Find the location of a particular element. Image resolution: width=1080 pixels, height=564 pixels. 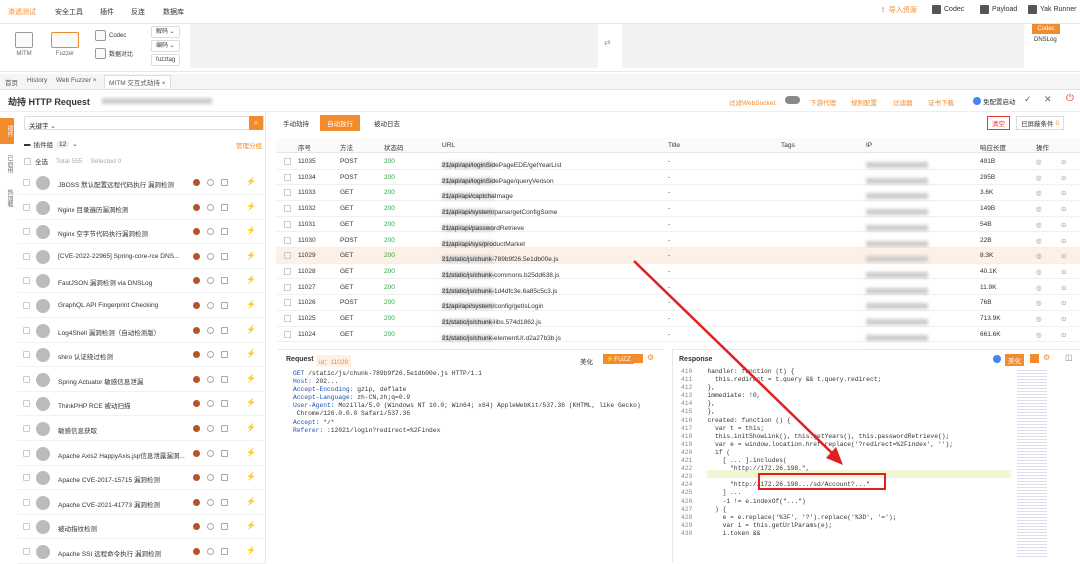

annotation-arrow is located at coordinates (738, 362).